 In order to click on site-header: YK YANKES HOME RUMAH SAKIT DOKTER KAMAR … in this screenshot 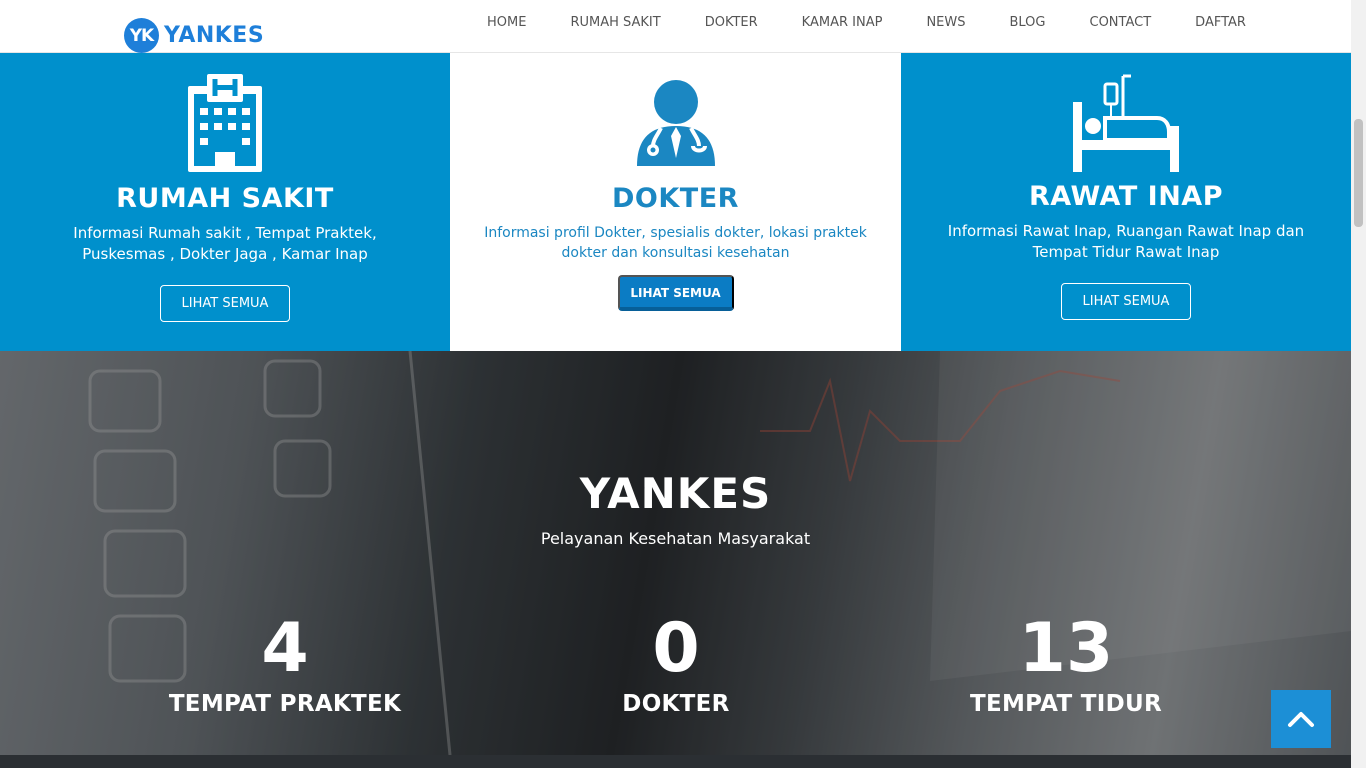, I will do `click(675, 26)`.